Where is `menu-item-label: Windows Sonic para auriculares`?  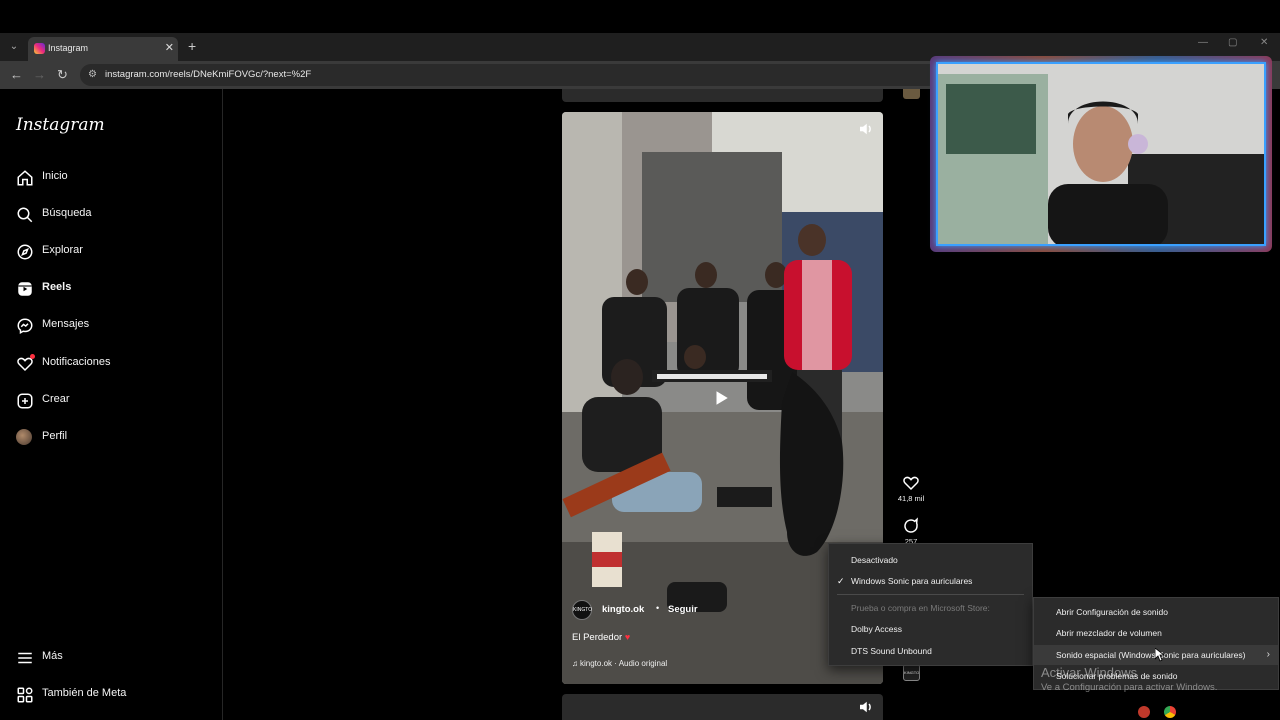
menu-item-label: Windows Sonic para auriculares is located at coordinates (912, 581).